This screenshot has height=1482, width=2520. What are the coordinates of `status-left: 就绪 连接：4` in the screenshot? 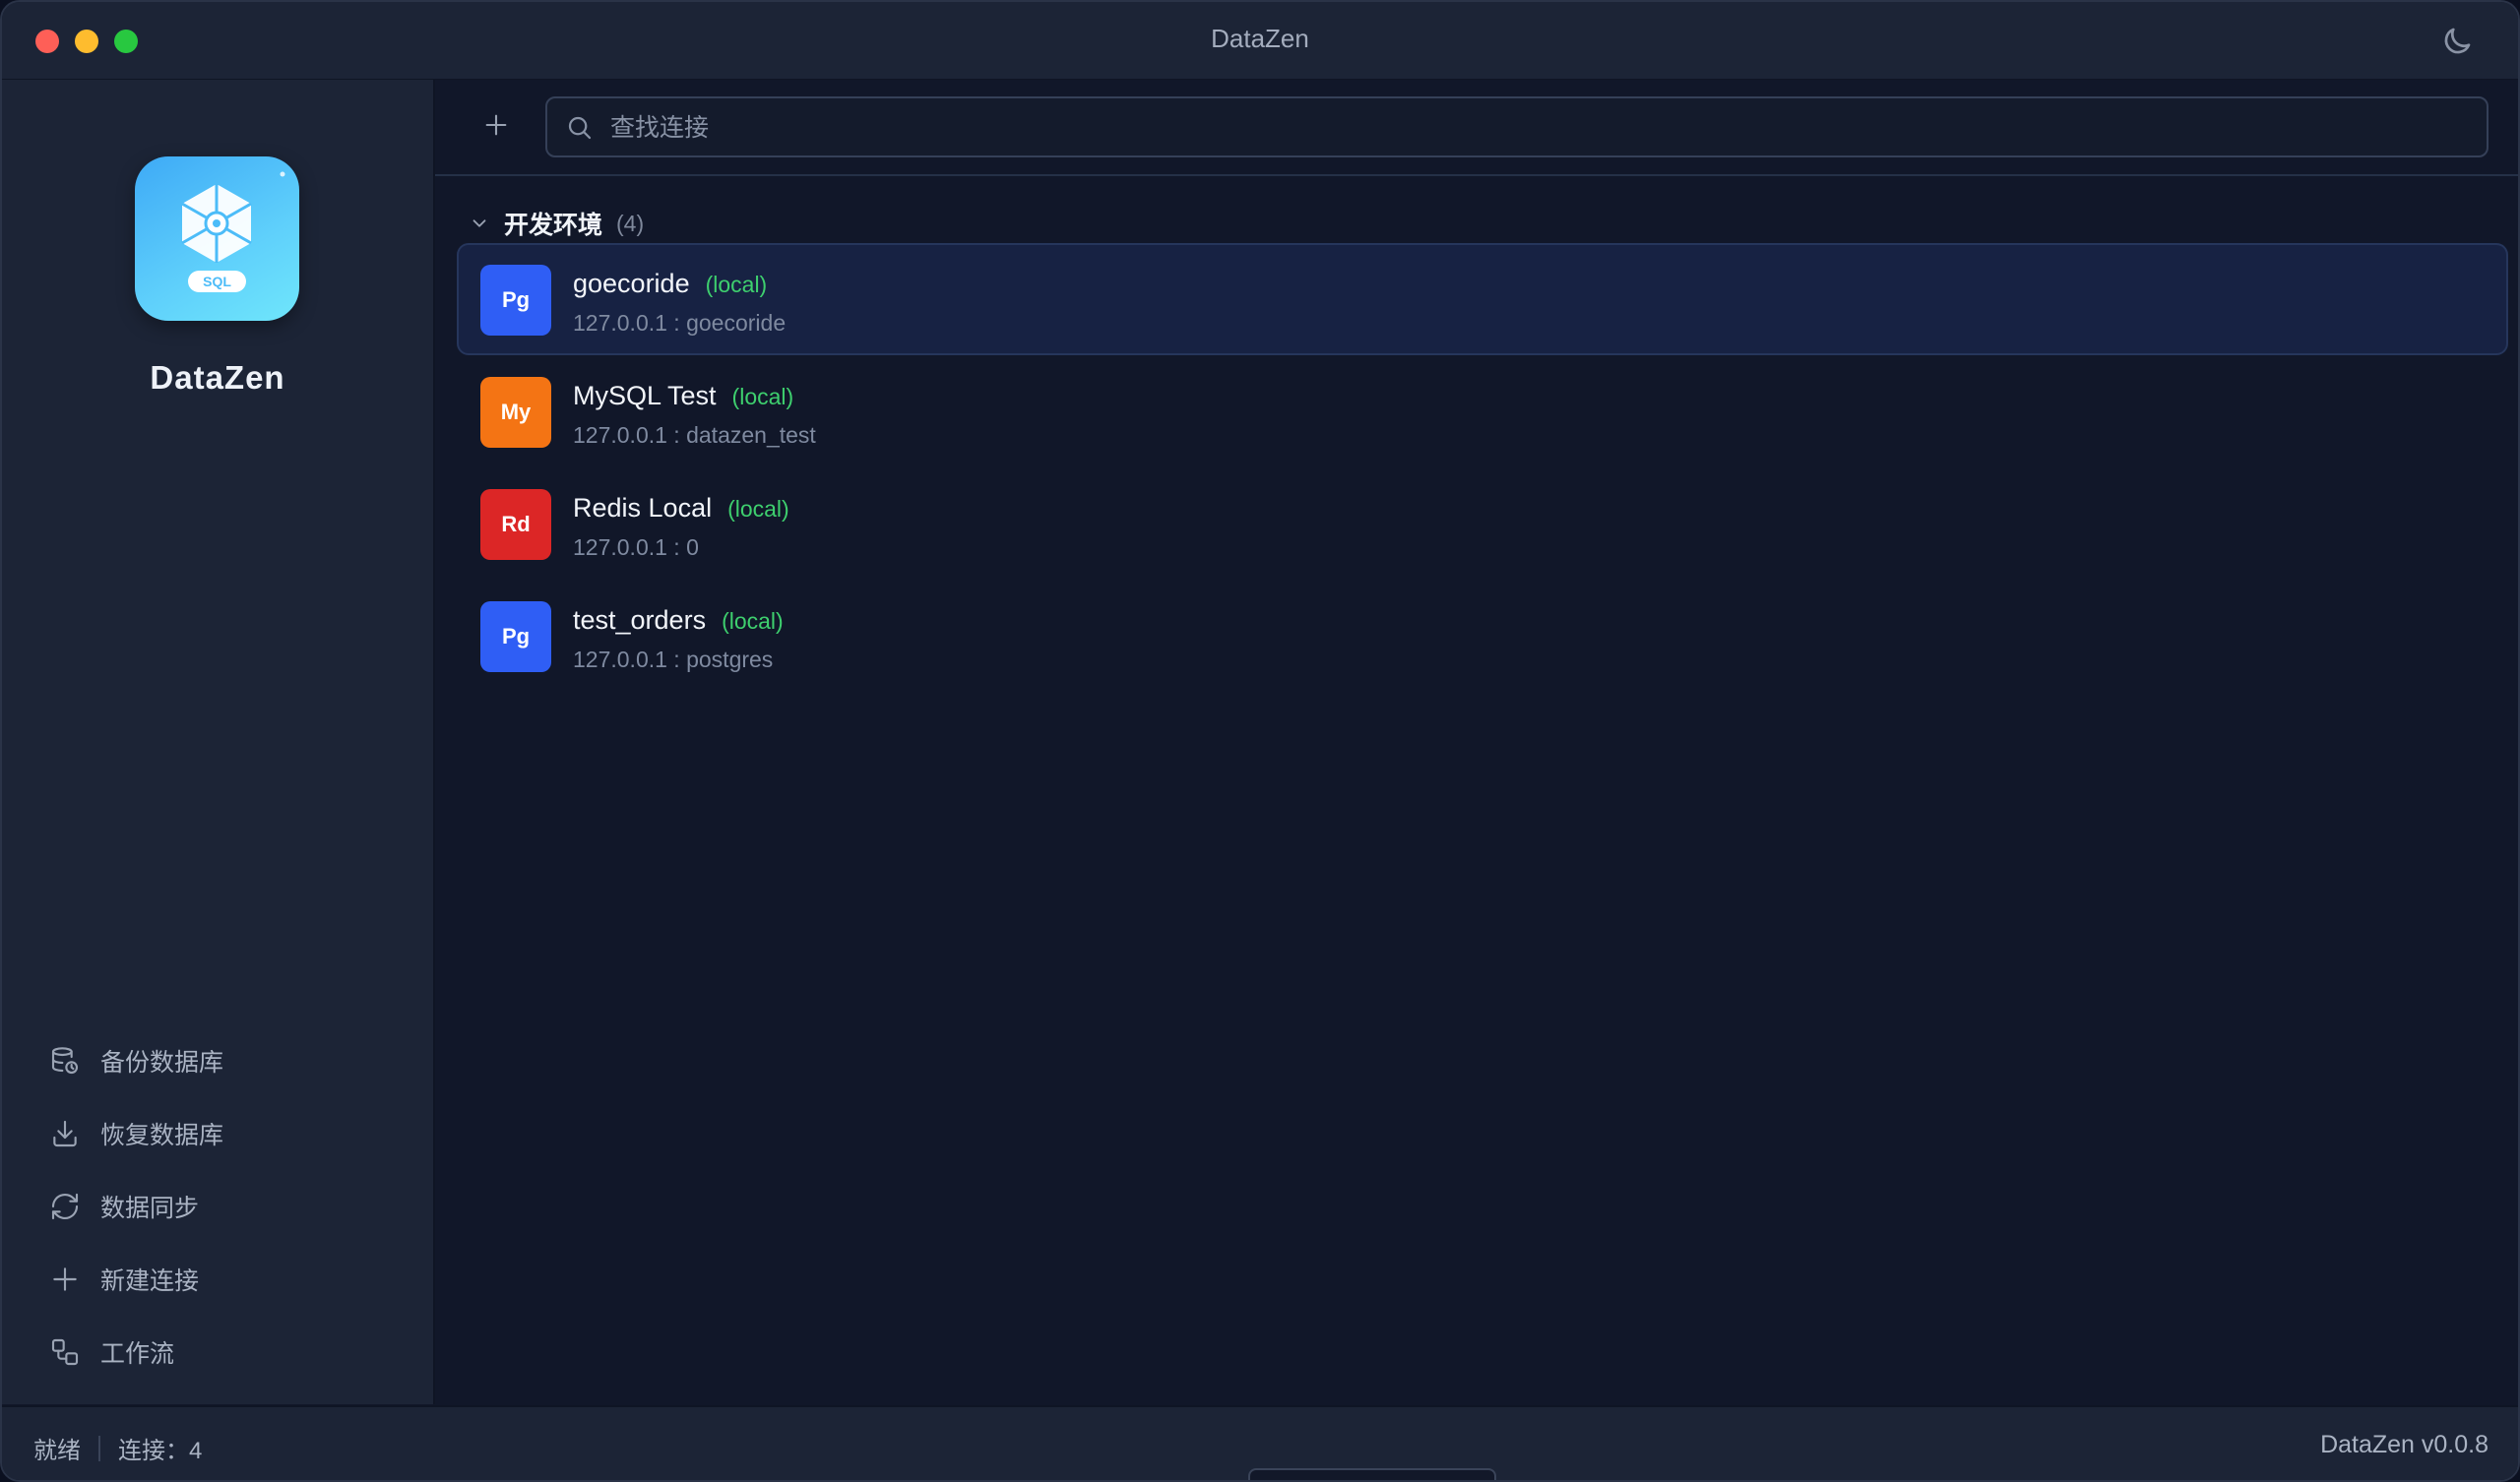 It's located at (117, 1448).